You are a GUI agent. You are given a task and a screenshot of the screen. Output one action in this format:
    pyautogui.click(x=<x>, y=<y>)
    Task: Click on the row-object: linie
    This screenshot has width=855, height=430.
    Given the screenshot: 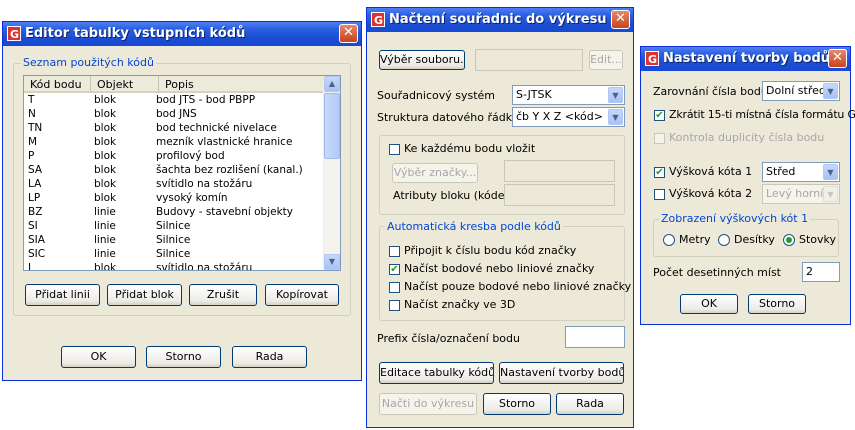 What is the action you would take?
    pyautogui.click(x=105, y=254)
    